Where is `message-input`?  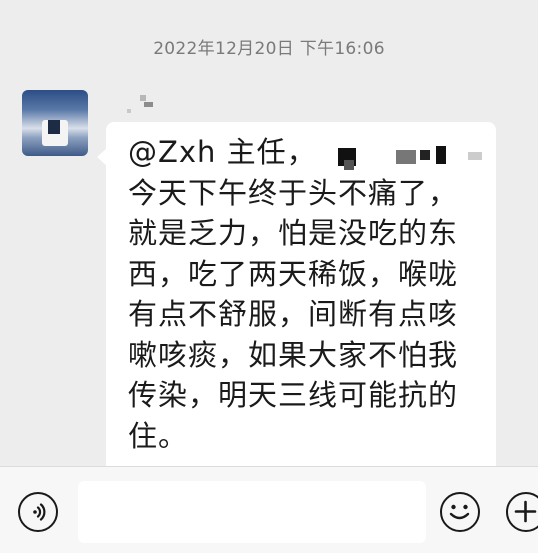 message-input is located at coordinates (252, 512).